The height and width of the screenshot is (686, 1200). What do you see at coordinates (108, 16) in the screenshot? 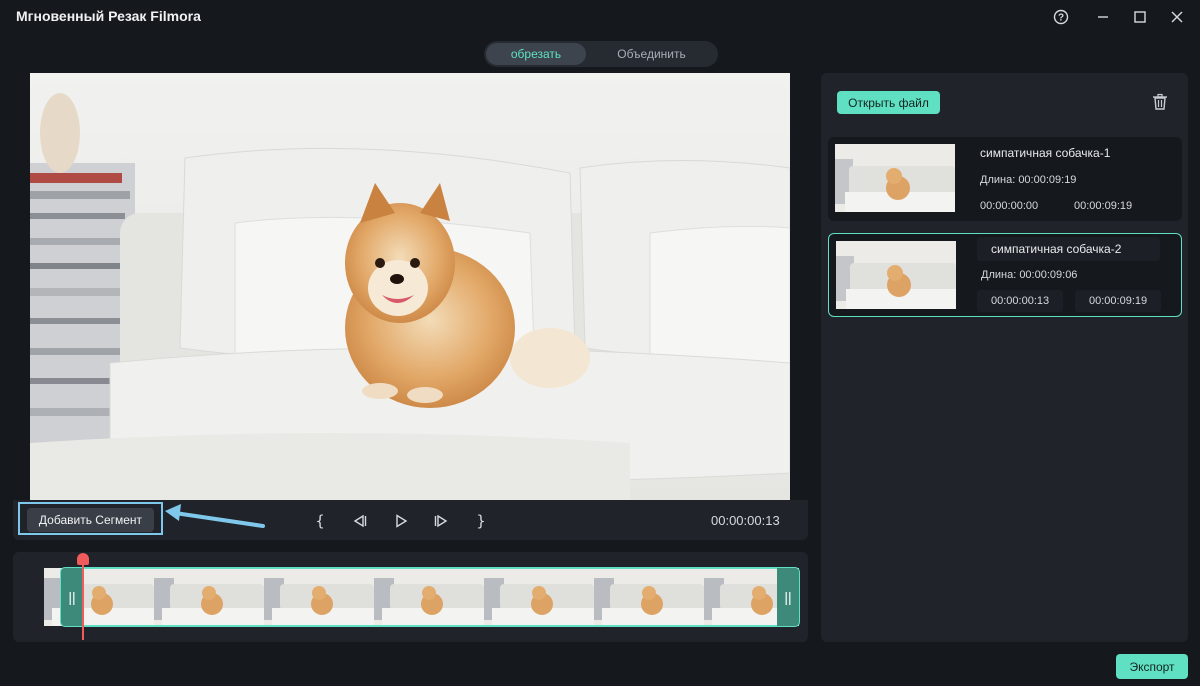
I see `app-title: Мгновенный Резак Filmora` at bounding box center [108, 16].